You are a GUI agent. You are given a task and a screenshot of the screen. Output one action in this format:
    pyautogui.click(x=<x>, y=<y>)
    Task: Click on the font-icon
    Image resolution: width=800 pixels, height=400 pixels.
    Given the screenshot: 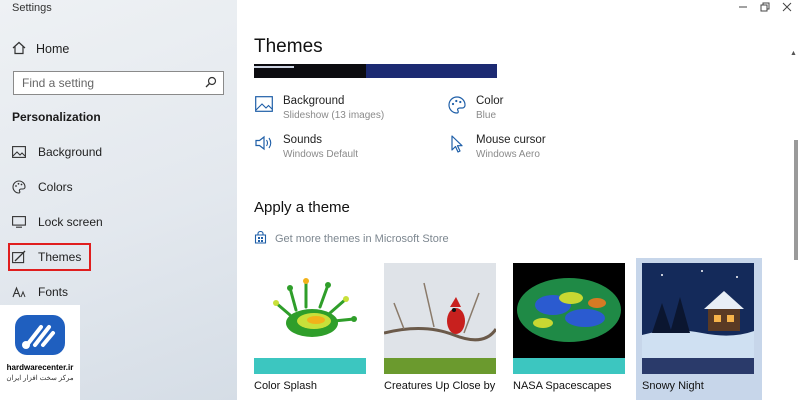 What is the action you would take?
    pyautogui.click(x=19, y=292)
    